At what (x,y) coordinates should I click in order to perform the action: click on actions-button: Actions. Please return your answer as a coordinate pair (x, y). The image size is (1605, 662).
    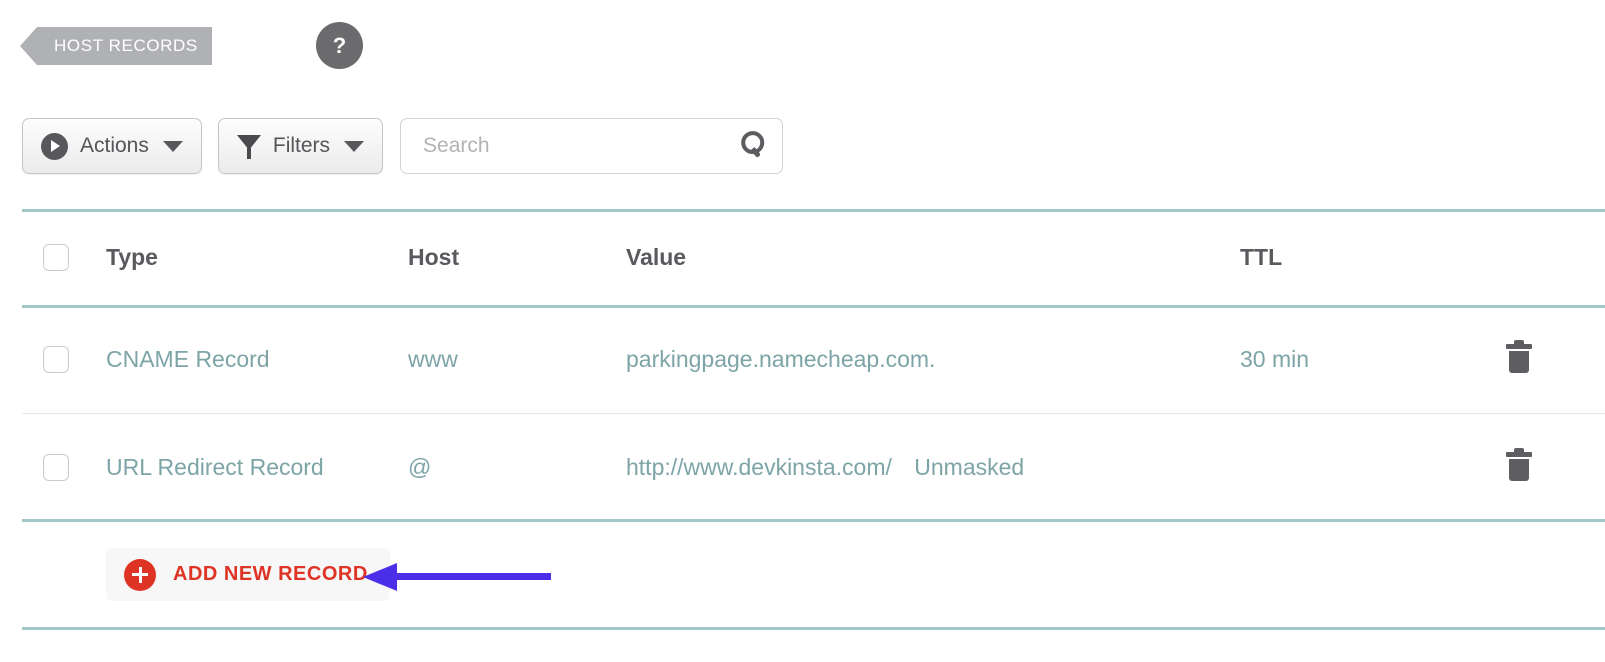
    Looking at the image, I should click on (112, 146).